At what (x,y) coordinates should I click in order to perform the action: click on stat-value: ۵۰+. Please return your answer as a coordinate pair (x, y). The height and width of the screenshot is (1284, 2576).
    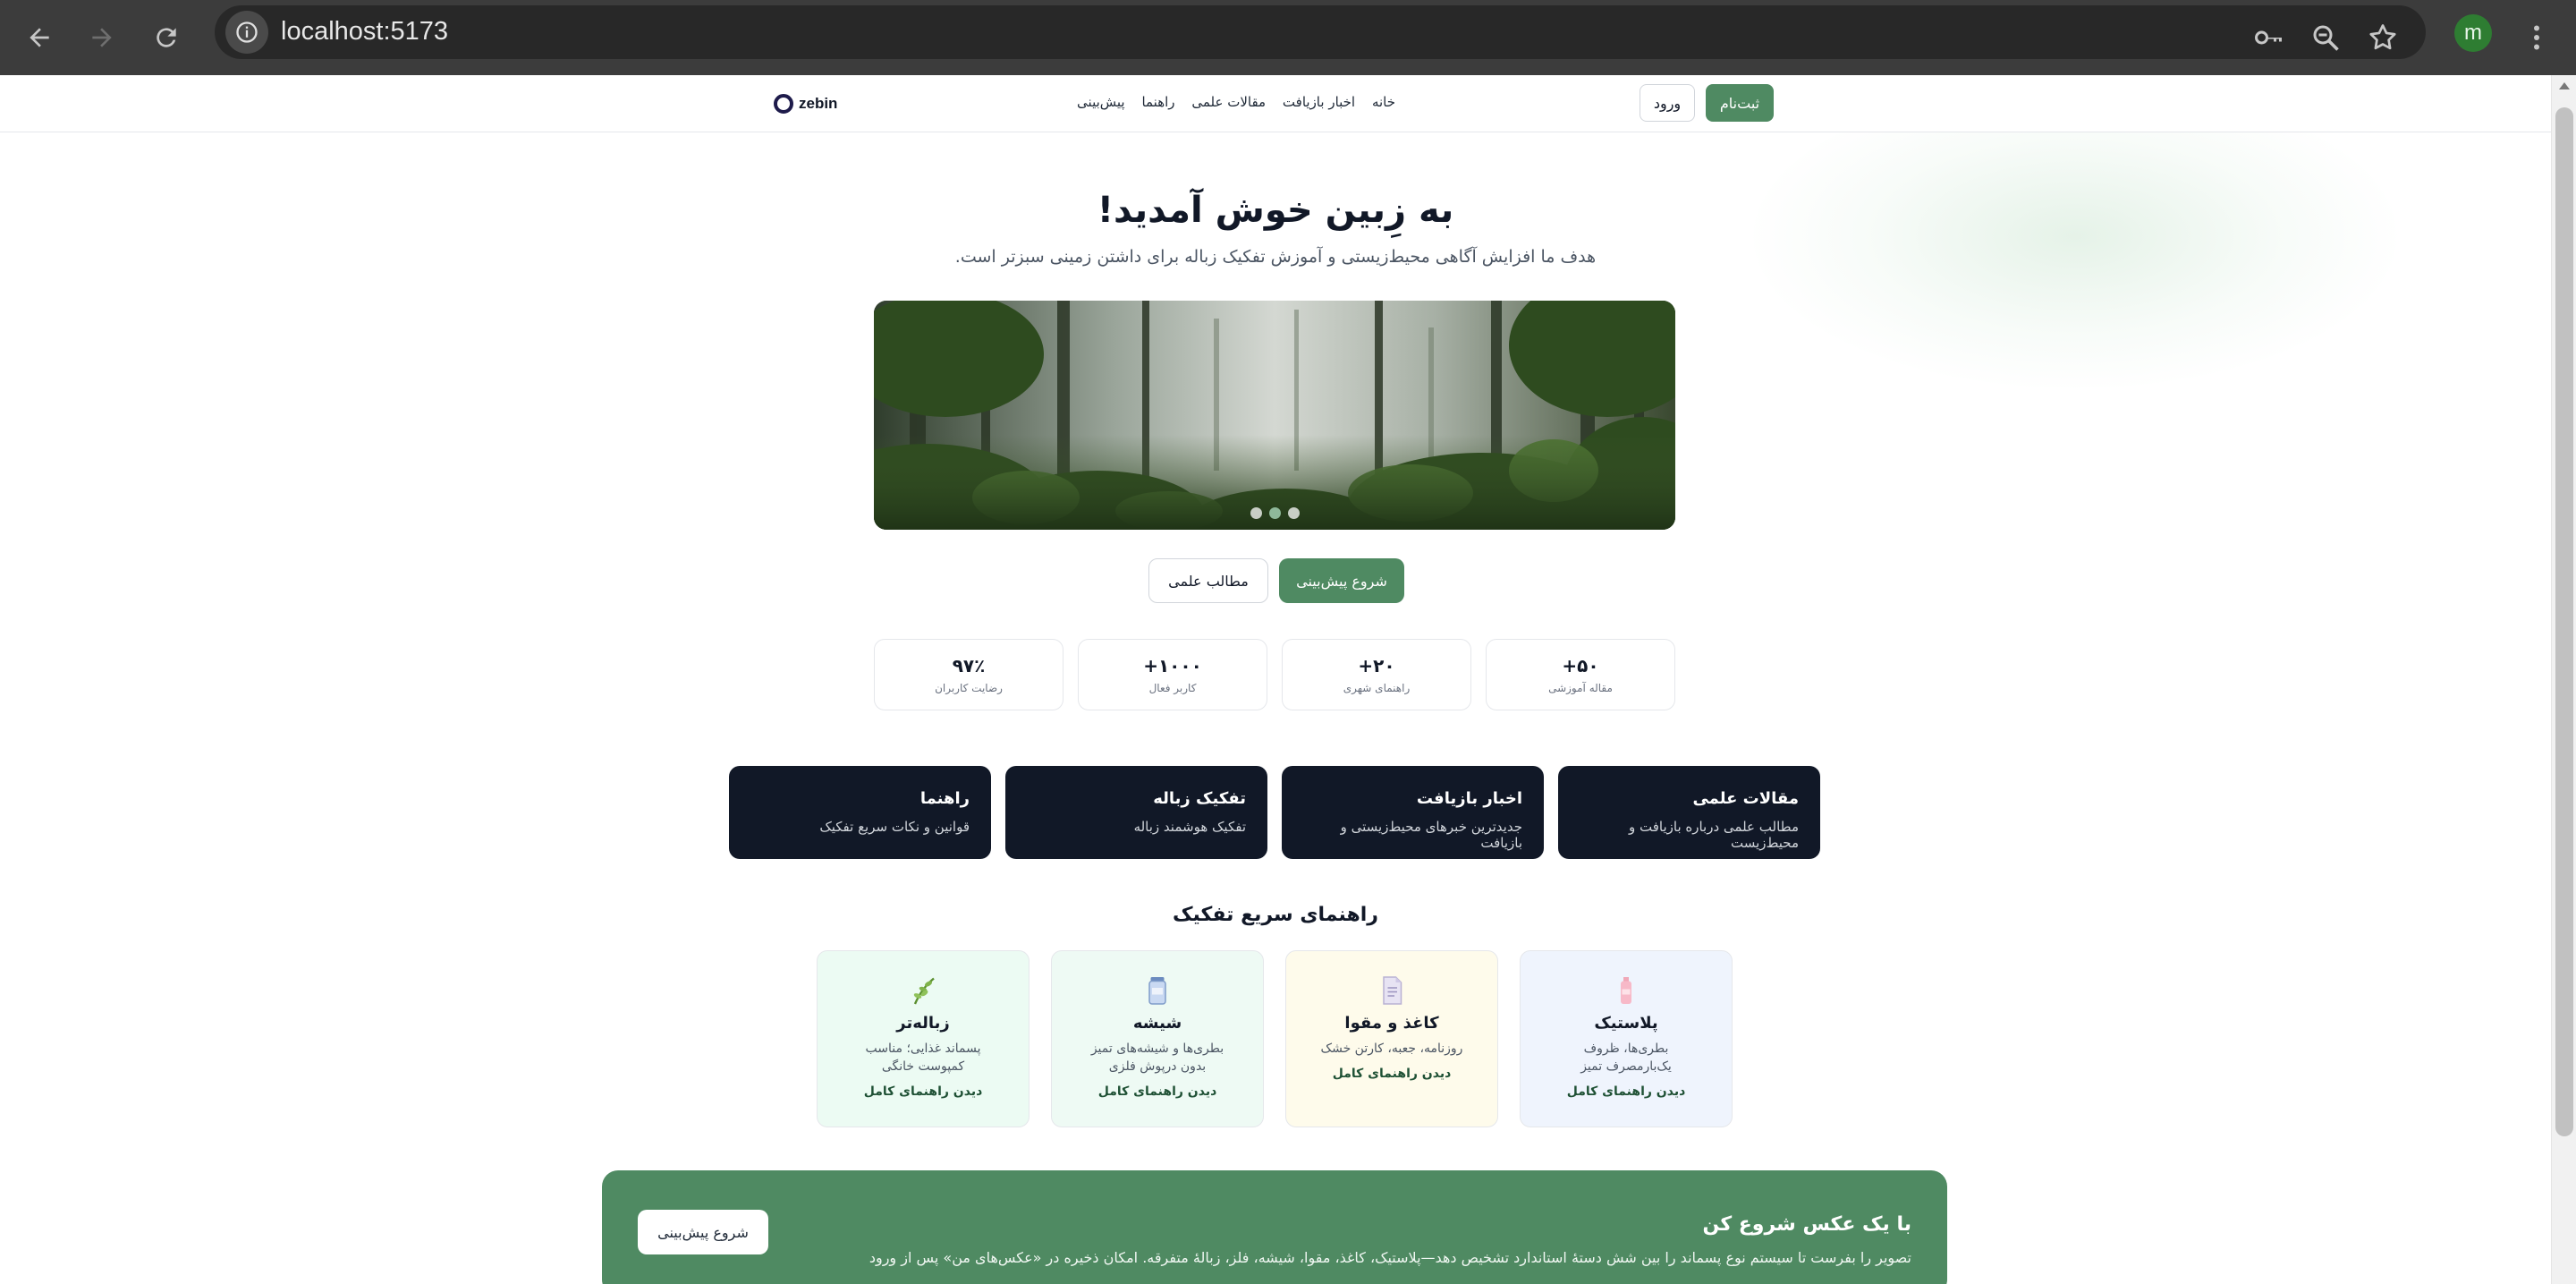
    Looking at the image, I should click on (1580, 665).